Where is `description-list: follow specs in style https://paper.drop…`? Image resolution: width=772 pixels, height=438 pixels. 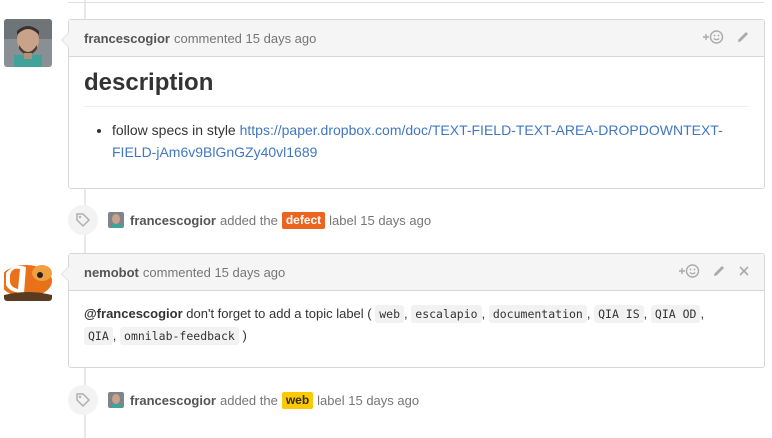 description-list: follow specs in style https://paper.drop… is located at coordinates (416, 141).